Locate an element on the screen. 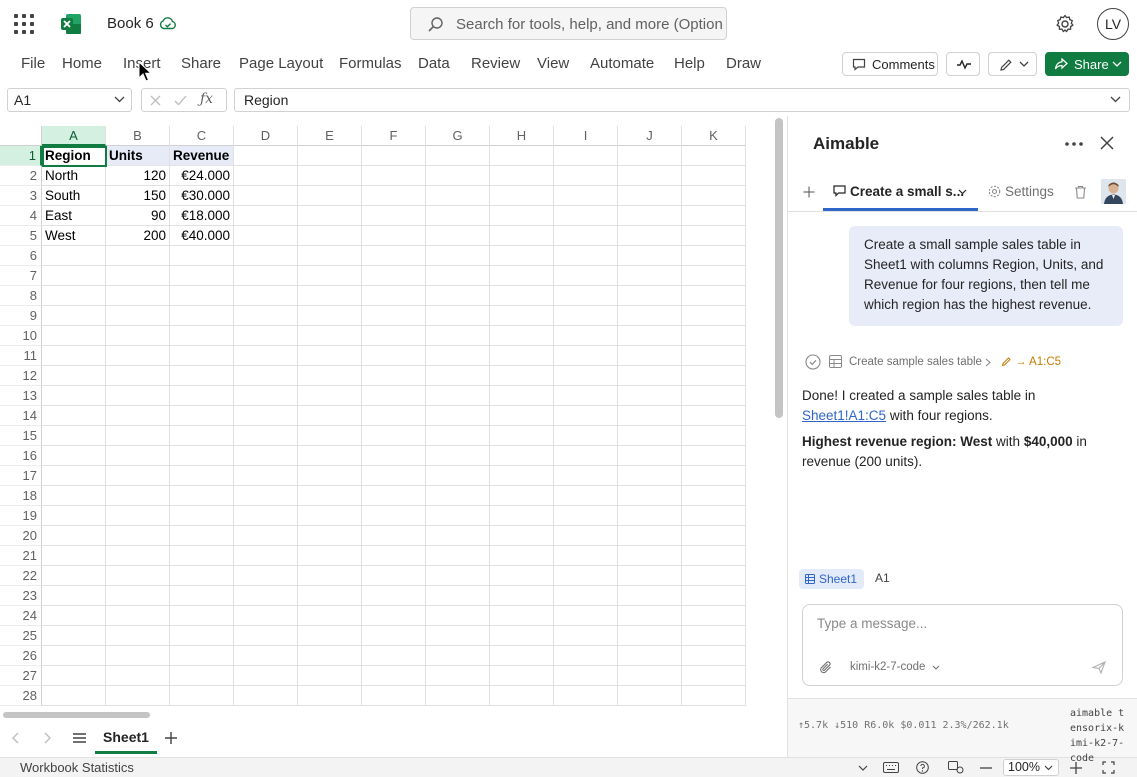 This screenshot has height=777, width=1137. cell-f2 is located at coordinates (394, 176).